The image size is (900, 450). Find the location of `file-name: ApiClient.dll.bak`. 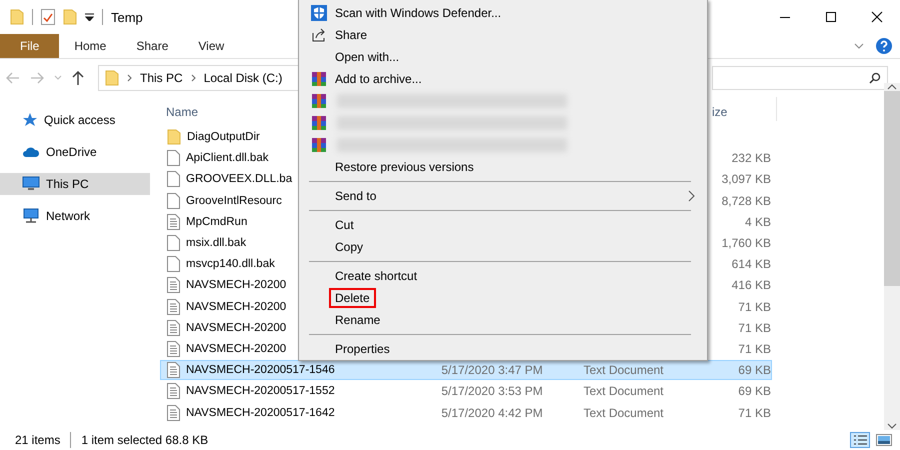

file-name: ApiClient.dll.bak is located at coordinates (227, 158).